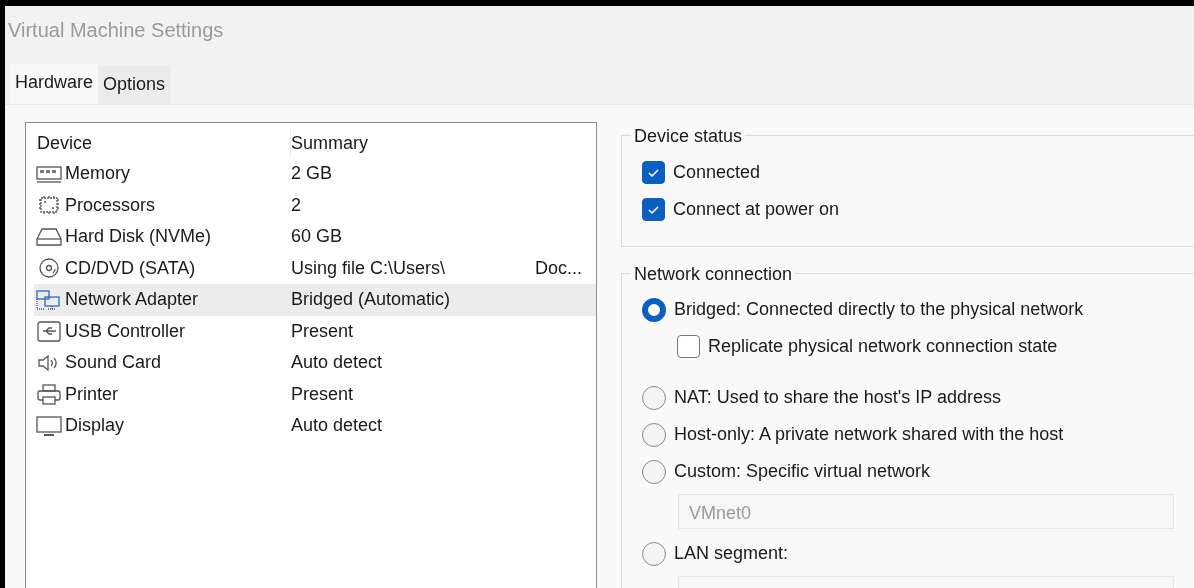 The width and height of the screenshot is (1194, 588). I want to click on device-name: Sound Card, so click(113, 363).